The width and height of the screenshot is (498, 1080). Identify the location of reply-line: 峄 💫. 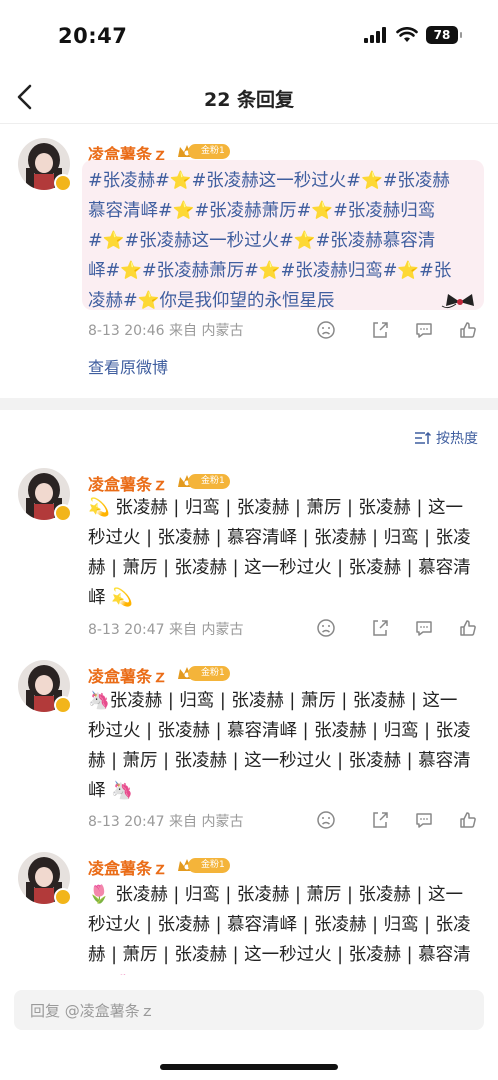
(110, 598).